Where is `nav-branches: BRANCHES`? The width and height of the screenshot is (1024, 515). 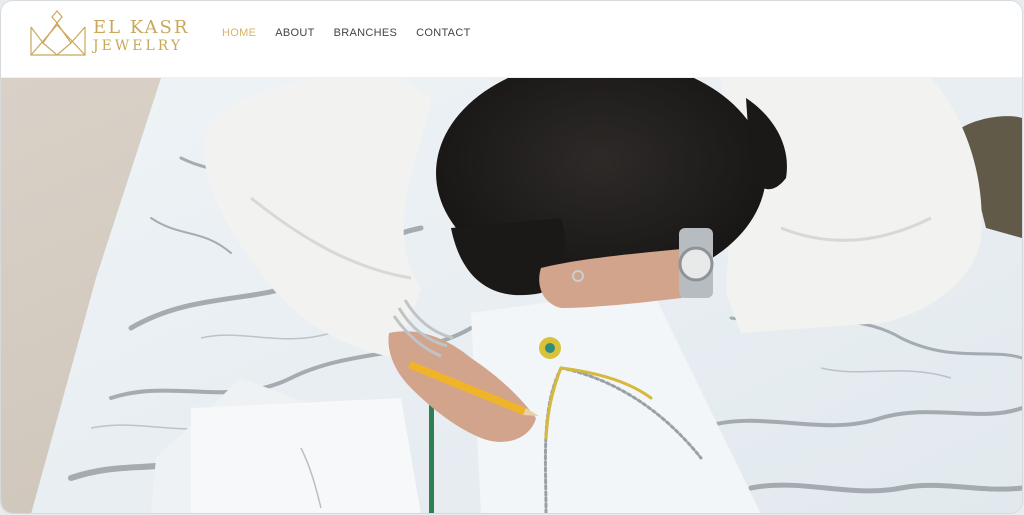
nav-branches: BRANCHES is located at coordinates (366, 33).